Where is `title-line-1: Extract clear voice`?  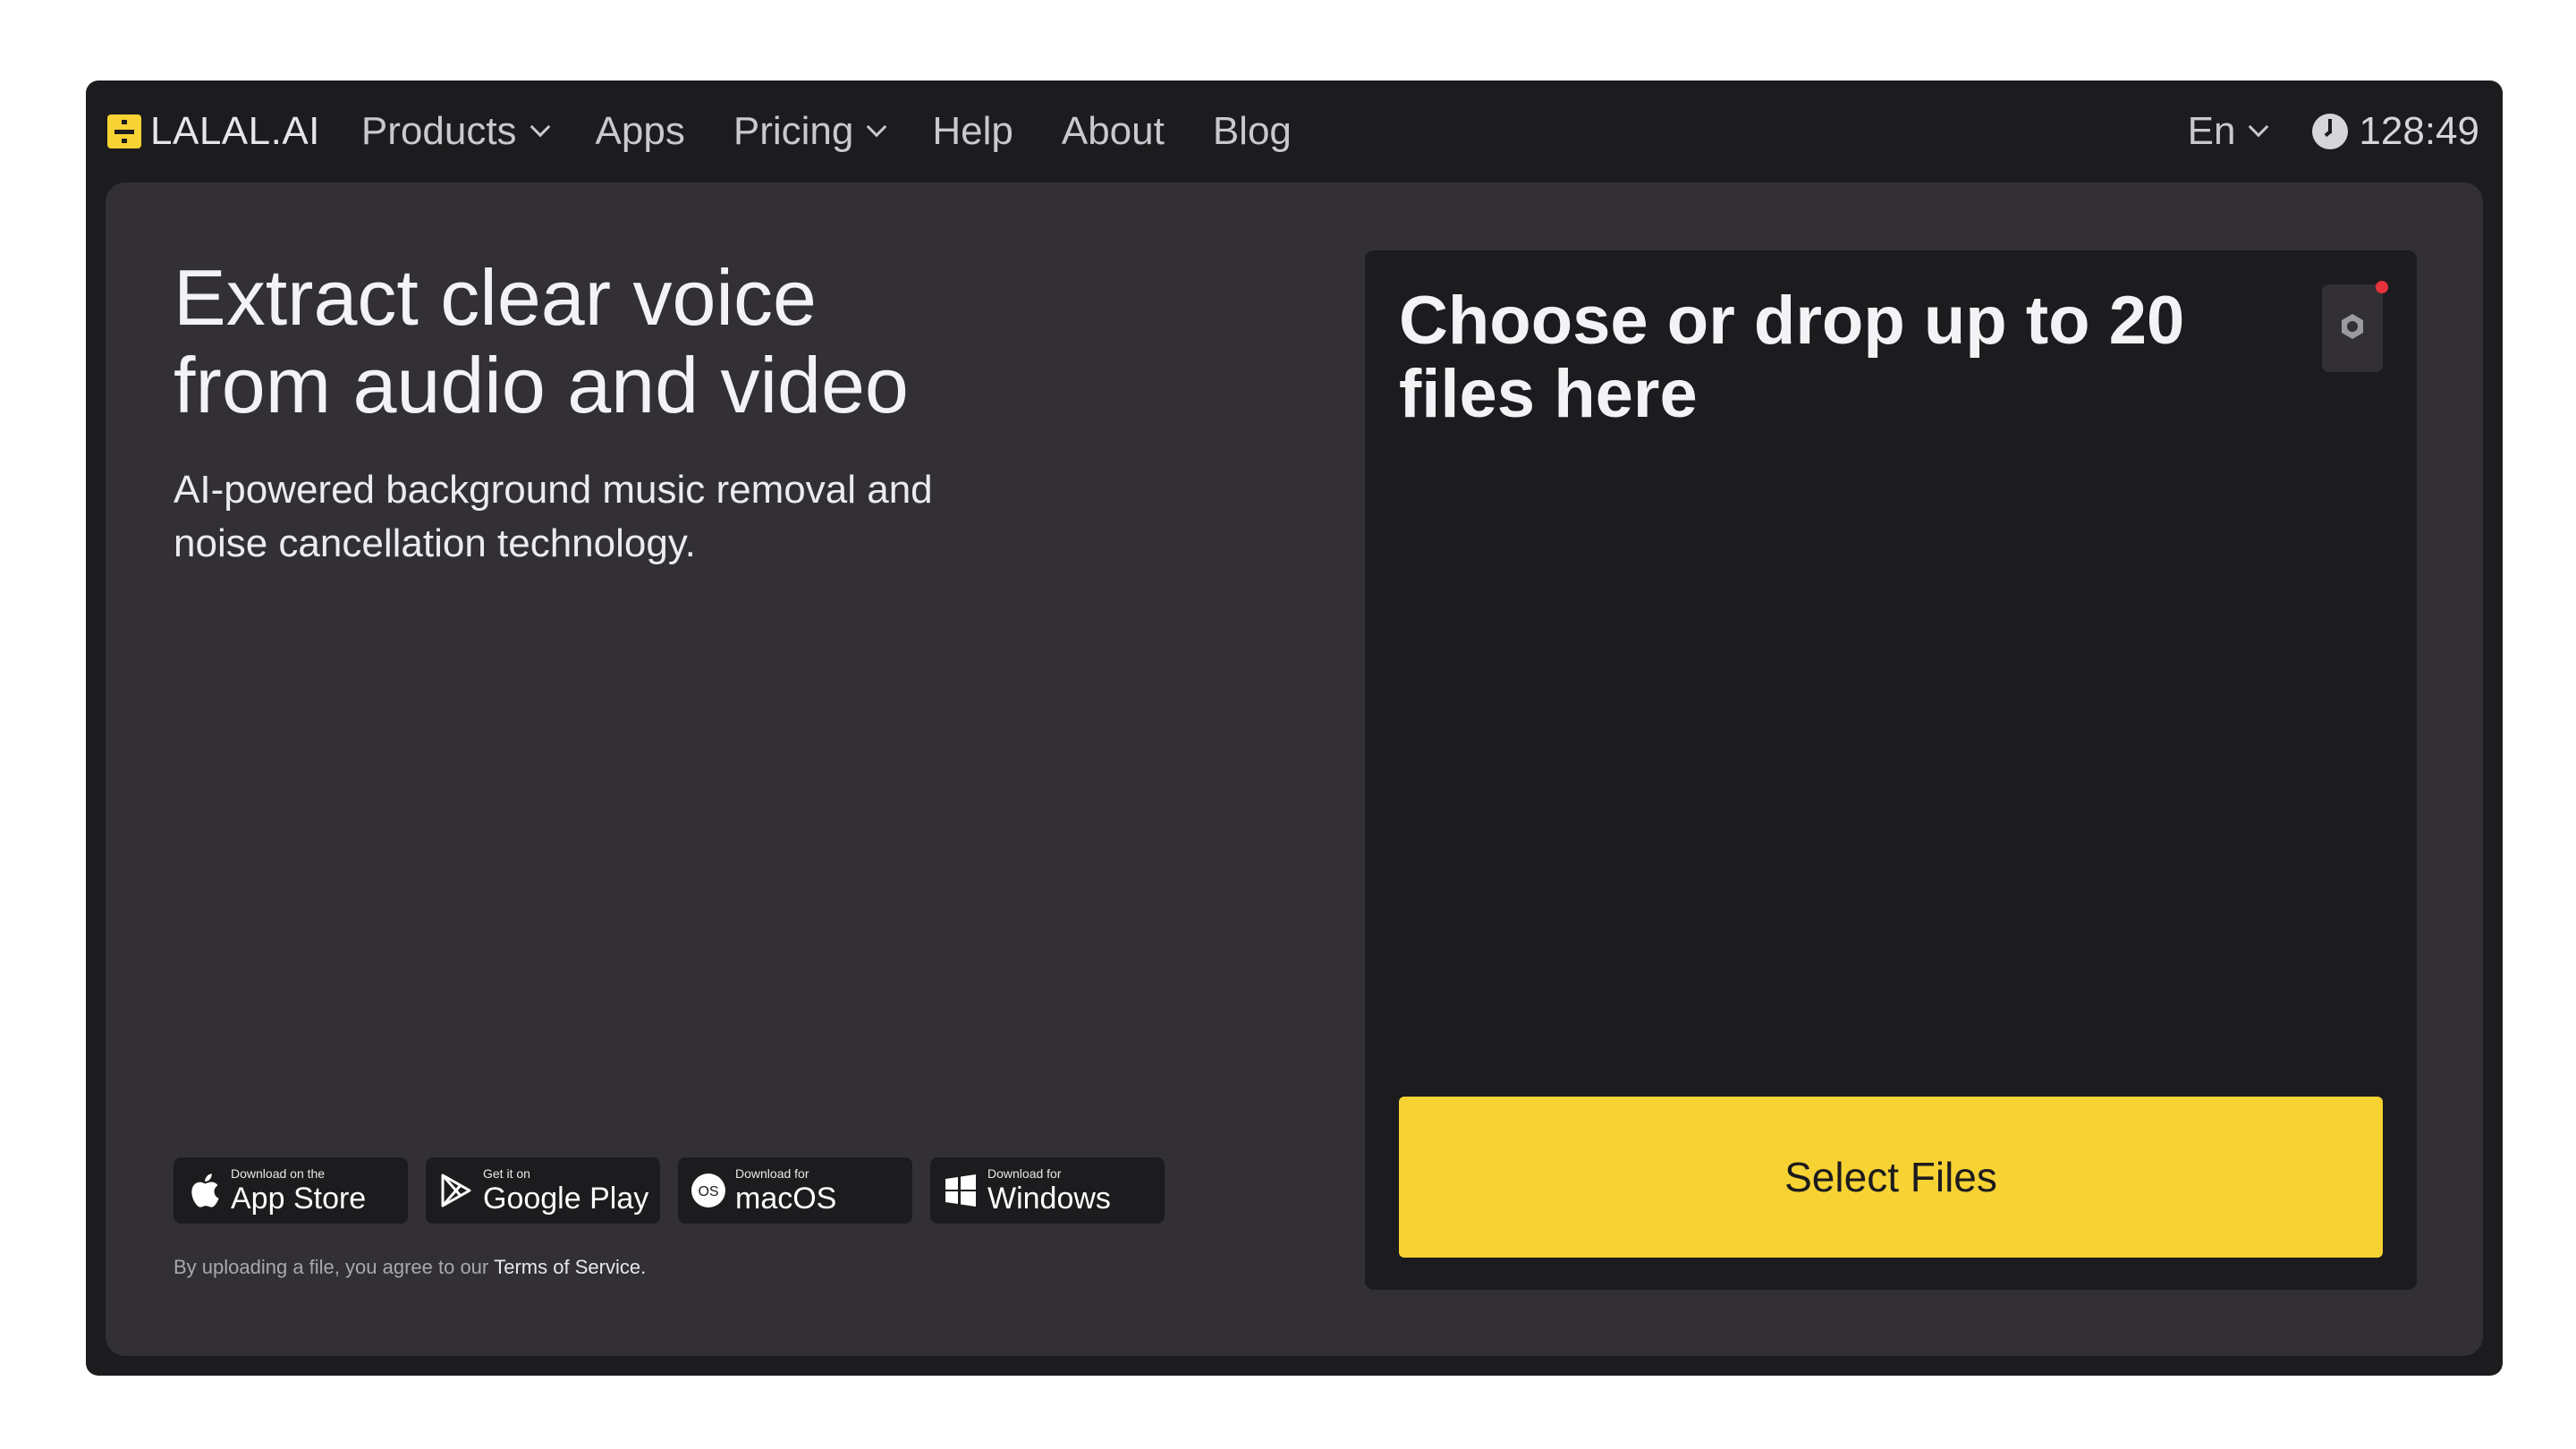
title-line-1: Extract clear voice is located at coordinates (495, 297).